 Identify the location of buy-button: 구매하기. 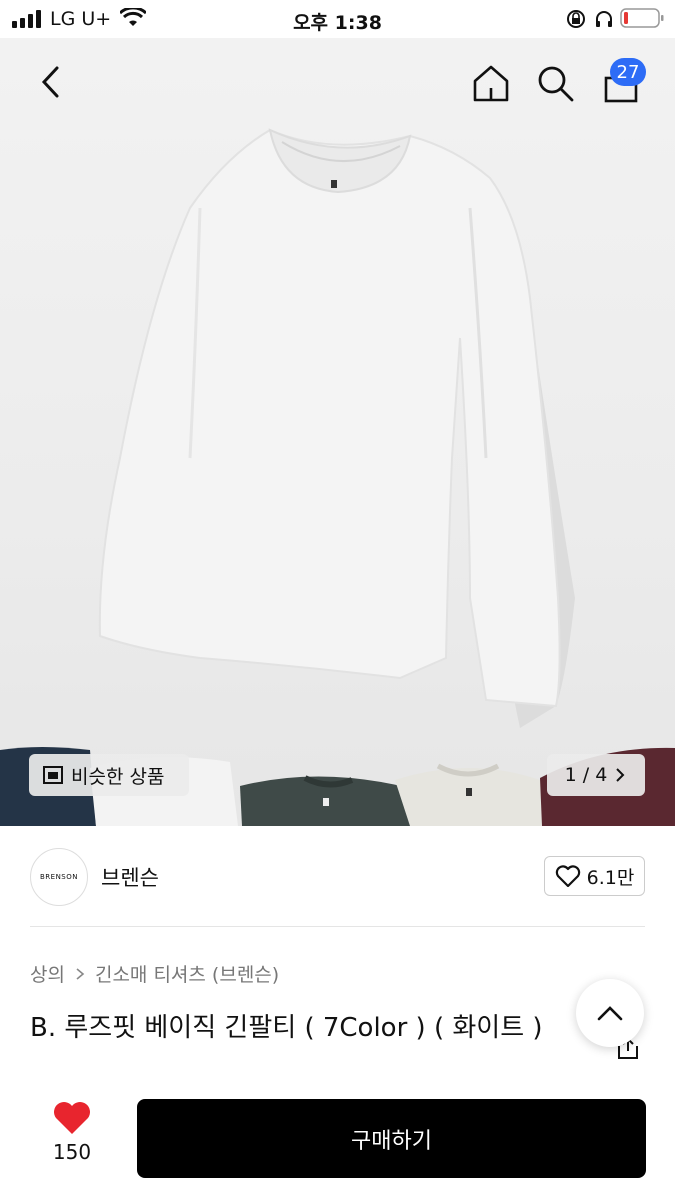
(391, 1138).